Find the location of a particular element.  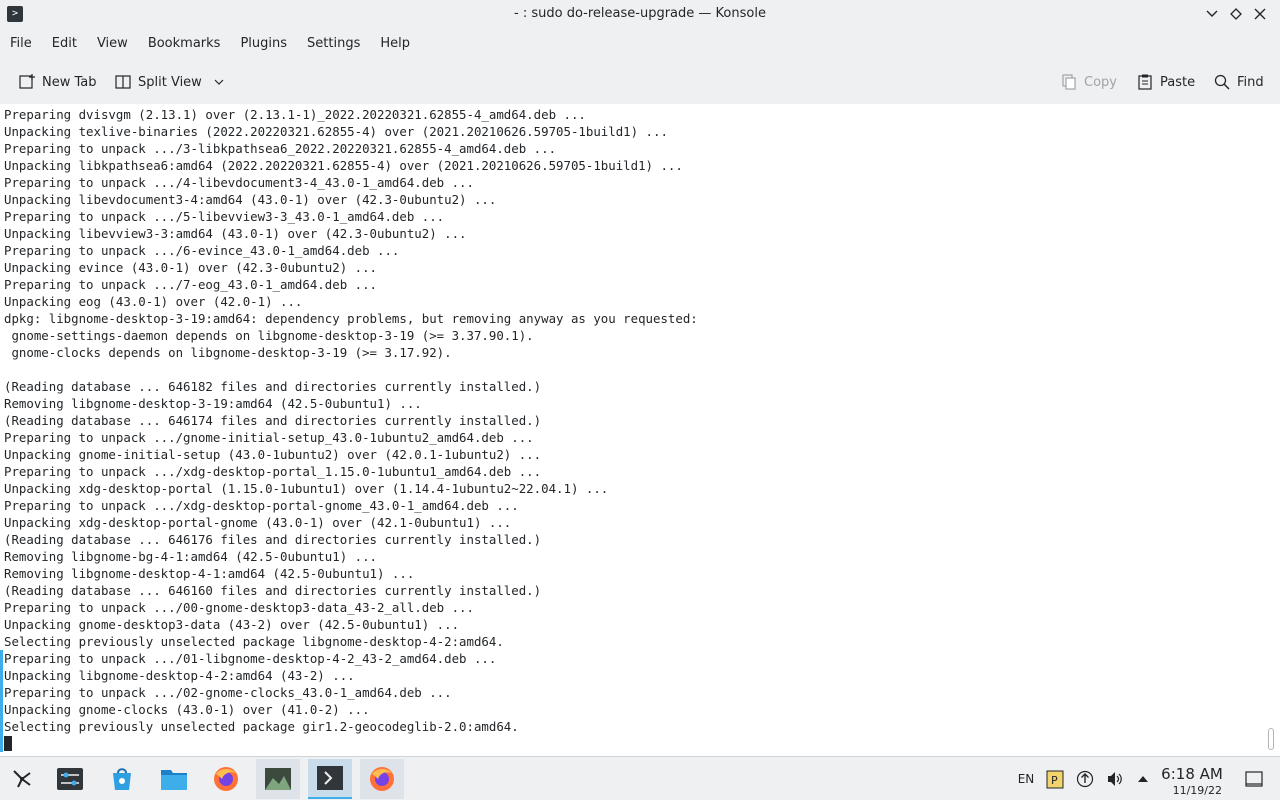

menu-help: Help is located at coordinates (395, 44).